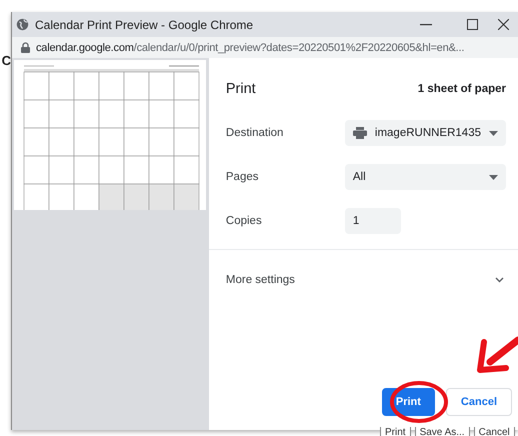 The height and width of the screenshot is (436, 518). Describe the element at coordinates (25, 47) in the screenshot. I see `lock-icon` at that location.